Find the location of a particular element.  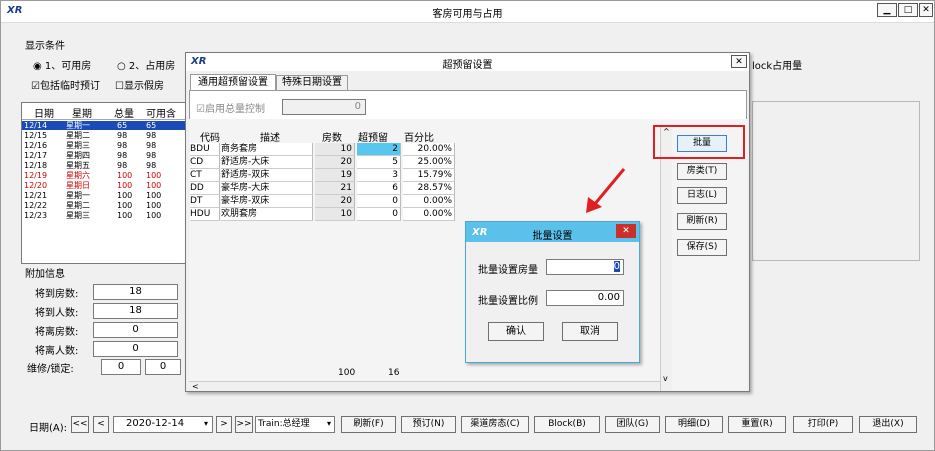

overbooking-row: CT 舒适房-双床 19 3 15.79% is located at coordinates (322, 175).